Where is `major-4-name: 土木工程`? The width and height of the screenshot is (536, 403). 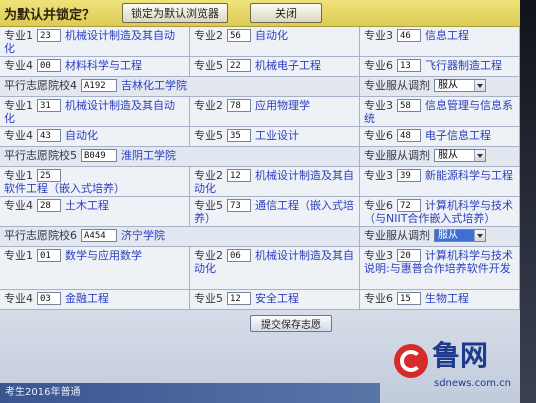 major-4-name: 土木工程 is located at coordinates (87, 205).